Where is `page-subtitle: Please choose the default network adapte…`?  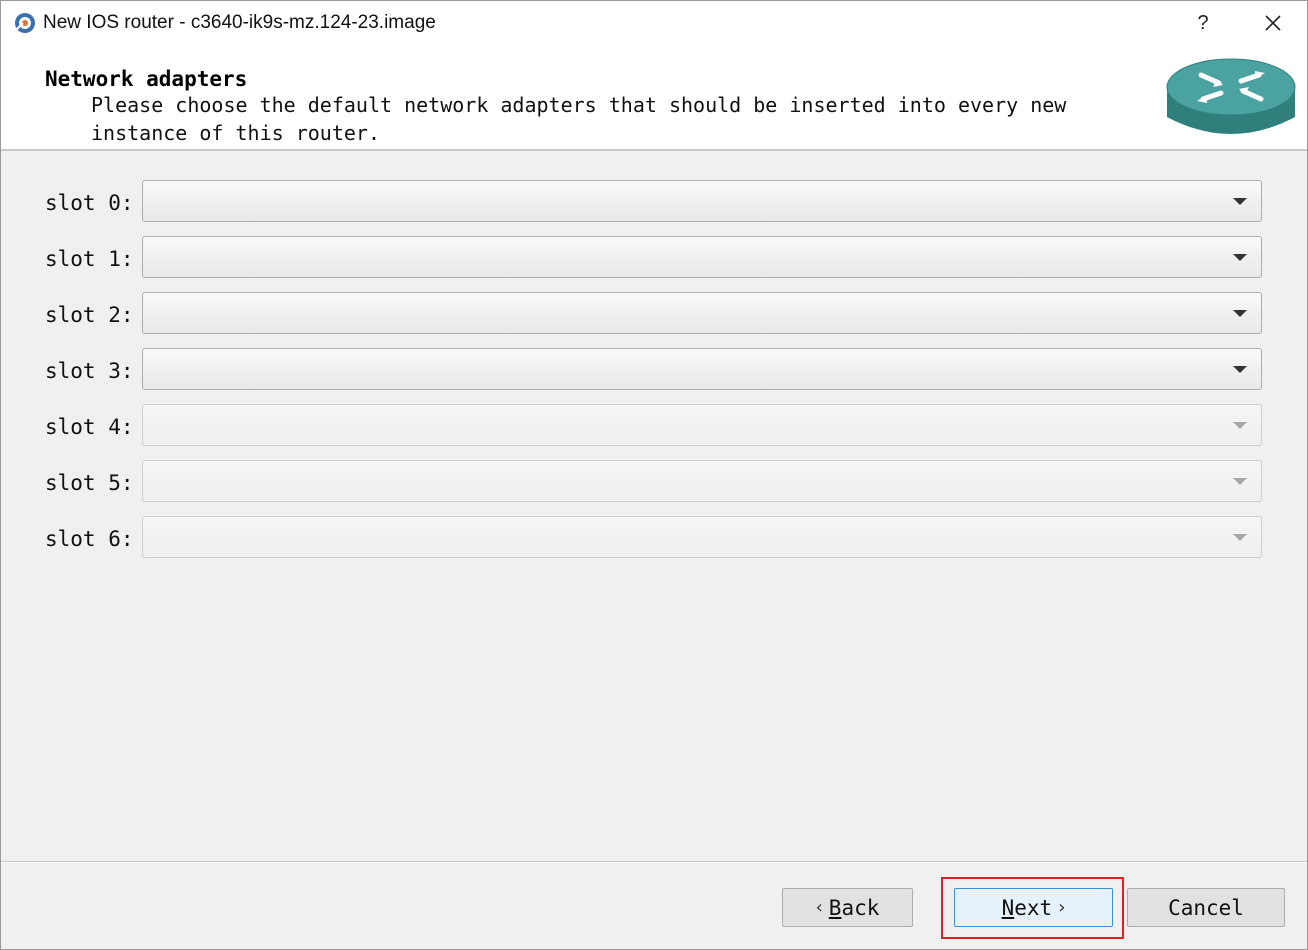 page-subtitle: Please choose the default network adapte… is located at coordinates (591, 119).